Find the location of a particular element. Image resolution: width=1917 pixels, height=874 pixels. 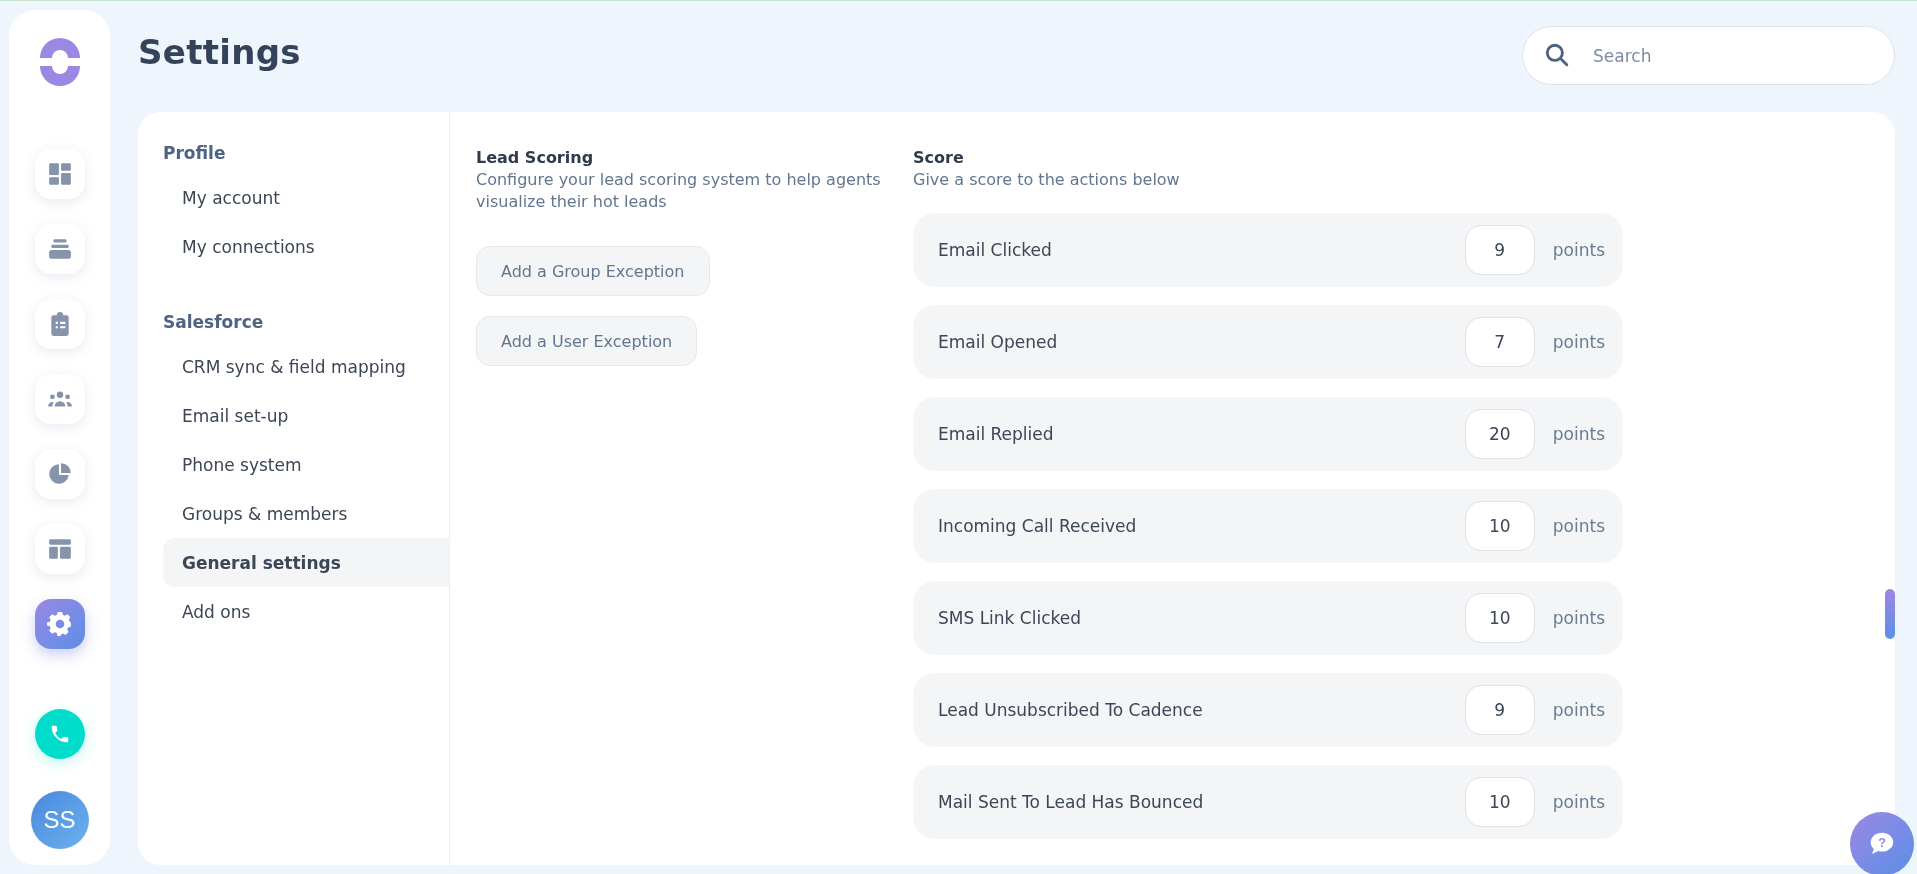

inbox-stack-icon is located at coordinates (59, 249).